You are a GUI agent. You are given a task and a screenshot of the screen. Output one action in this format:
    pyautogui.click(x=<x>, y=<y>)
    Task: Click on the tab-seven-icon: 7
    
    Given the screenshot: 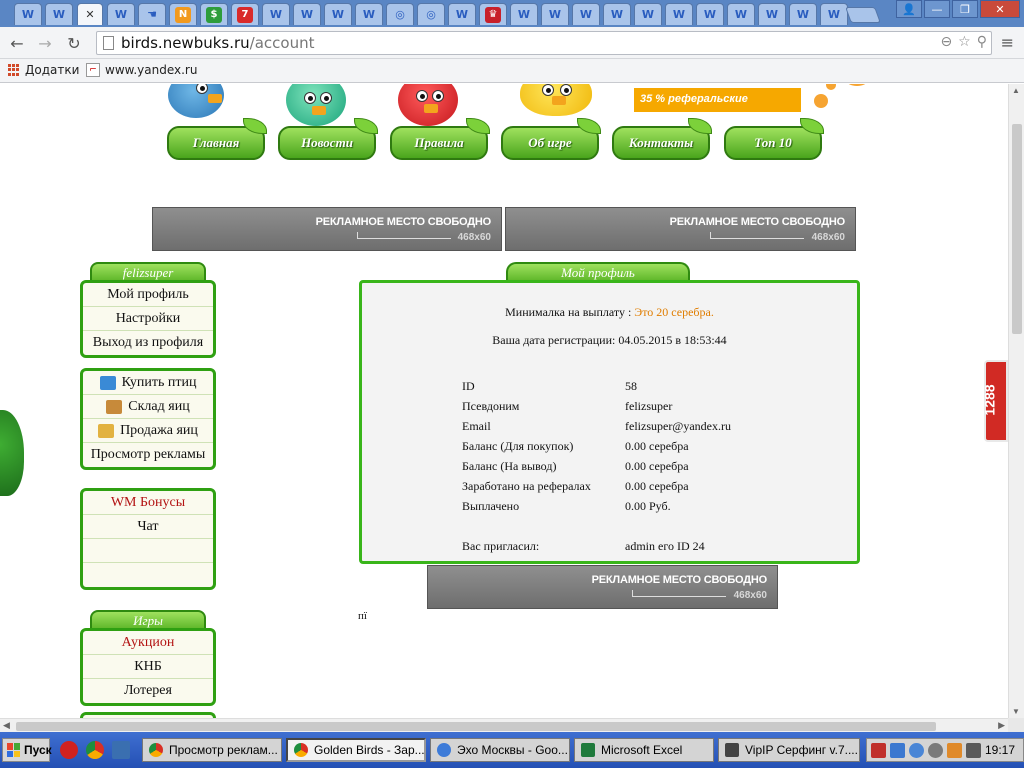 What is the action you would take?
    pyautogui.click(x=245, y=14)
    